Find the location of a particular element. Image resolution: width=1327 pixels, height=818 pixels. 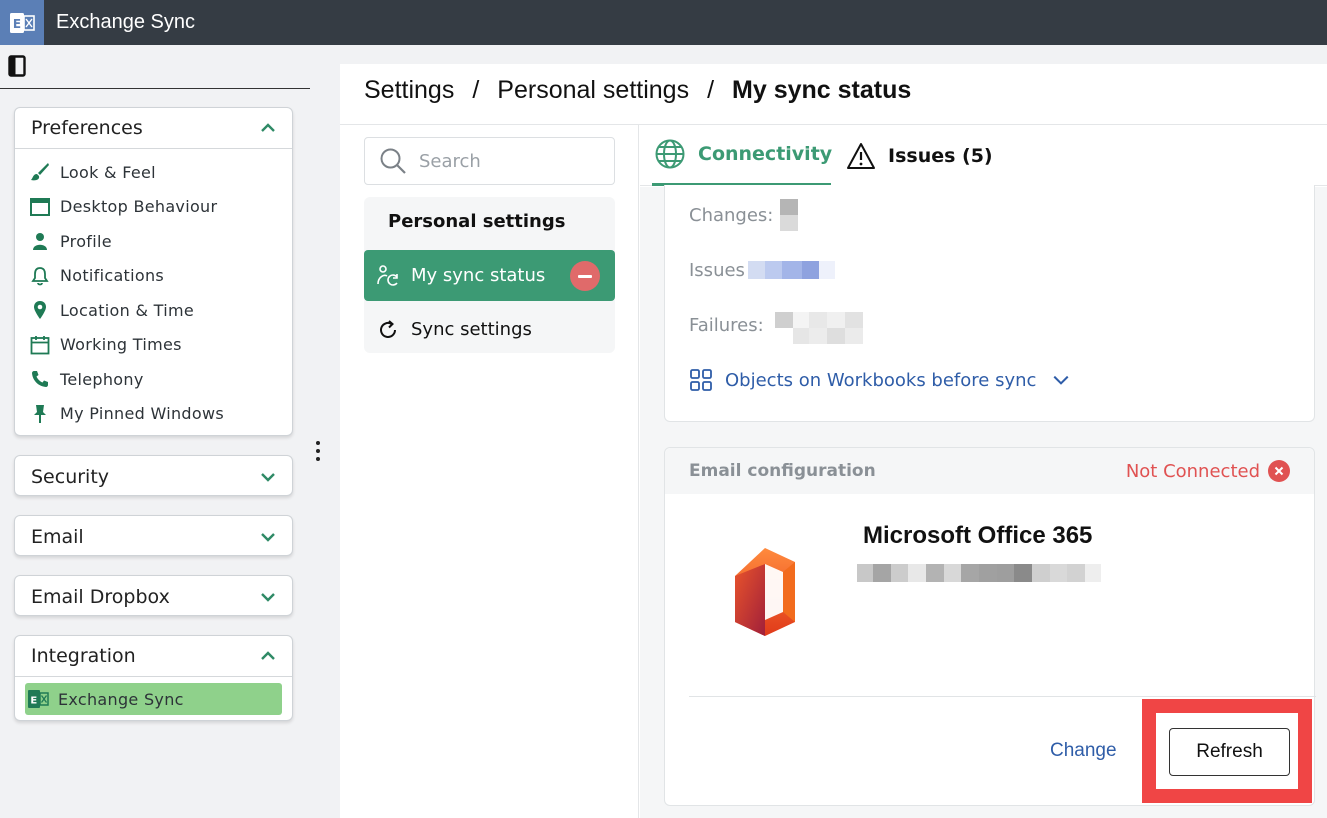

nav-heading: Personal settings is located at coordinates (477, 221).